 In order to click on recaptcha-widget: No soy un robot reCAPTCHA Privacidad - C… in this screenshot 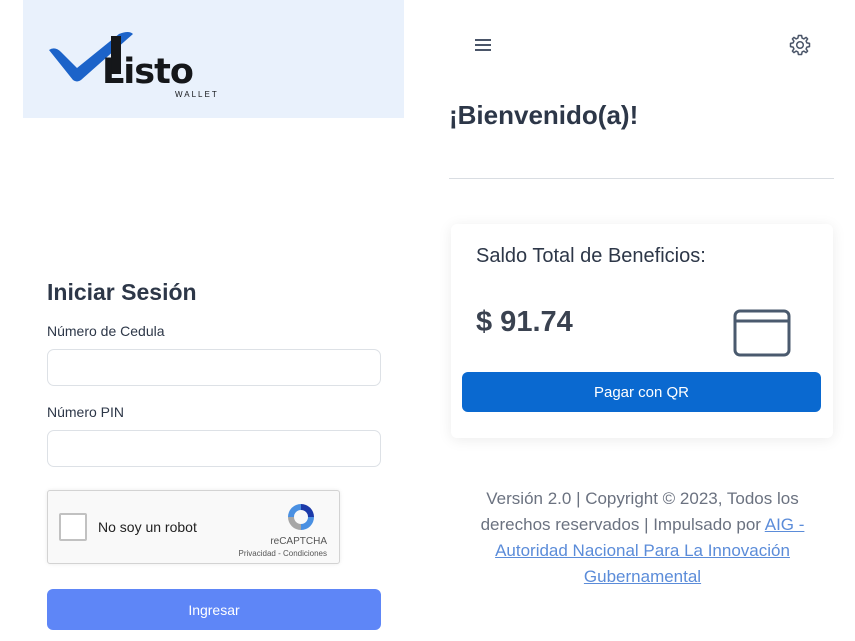, I will do `click(193, 527)`.